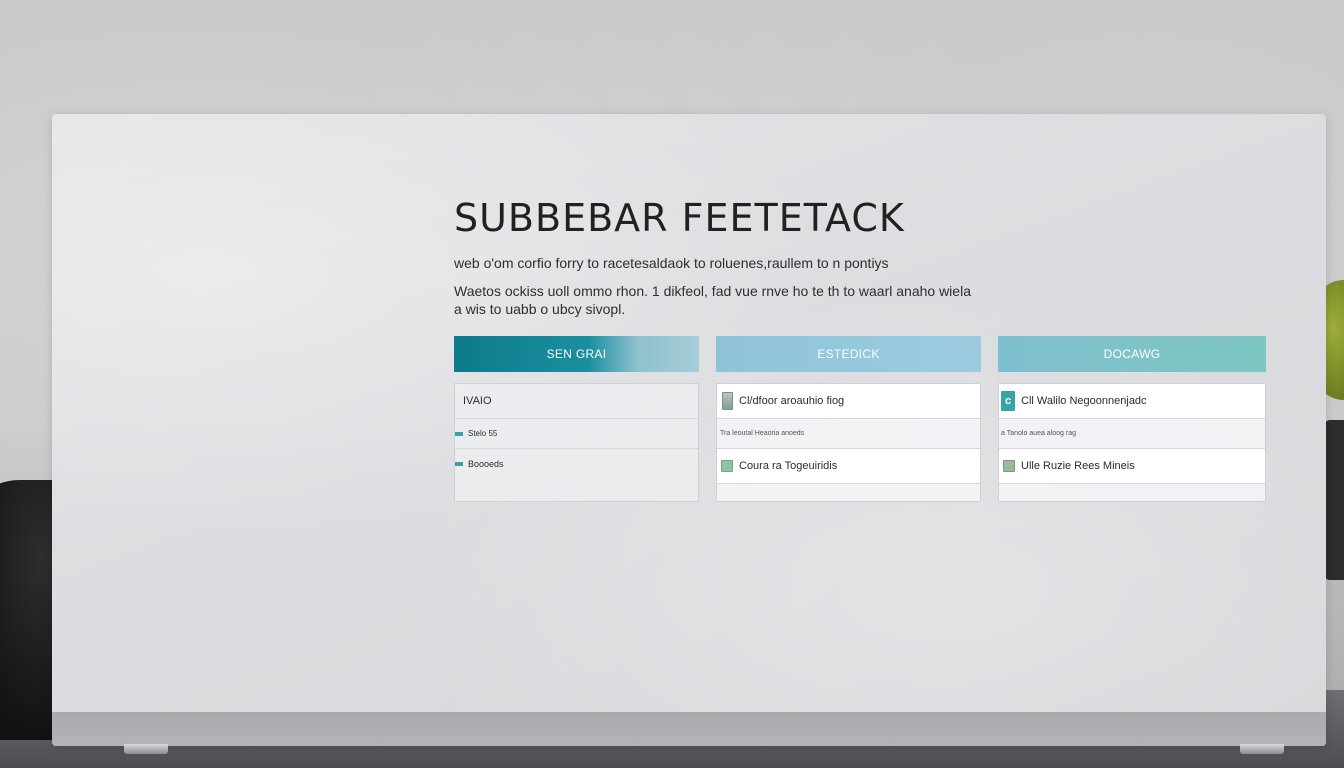 The width and height of the screenshot is (1344, 768). What do you see at coordinates (1334, 500) in the screenshot?
I see `background-object-right` at bounding box center [1334, 500].